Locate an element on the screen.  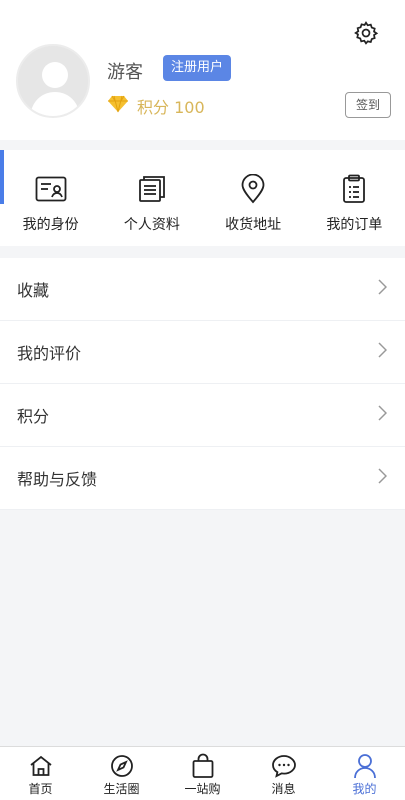
quick-item-identity: 我的身份 is located at coordinates (50, 198).